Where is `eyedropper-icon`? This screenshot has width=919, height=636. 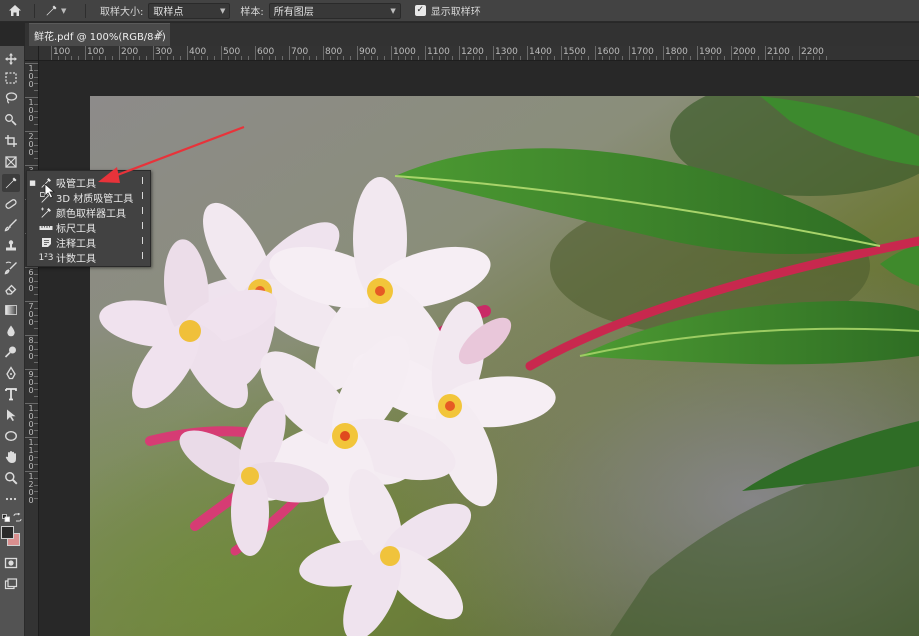 eyedropper-icon is located at coordinates (51, 10).